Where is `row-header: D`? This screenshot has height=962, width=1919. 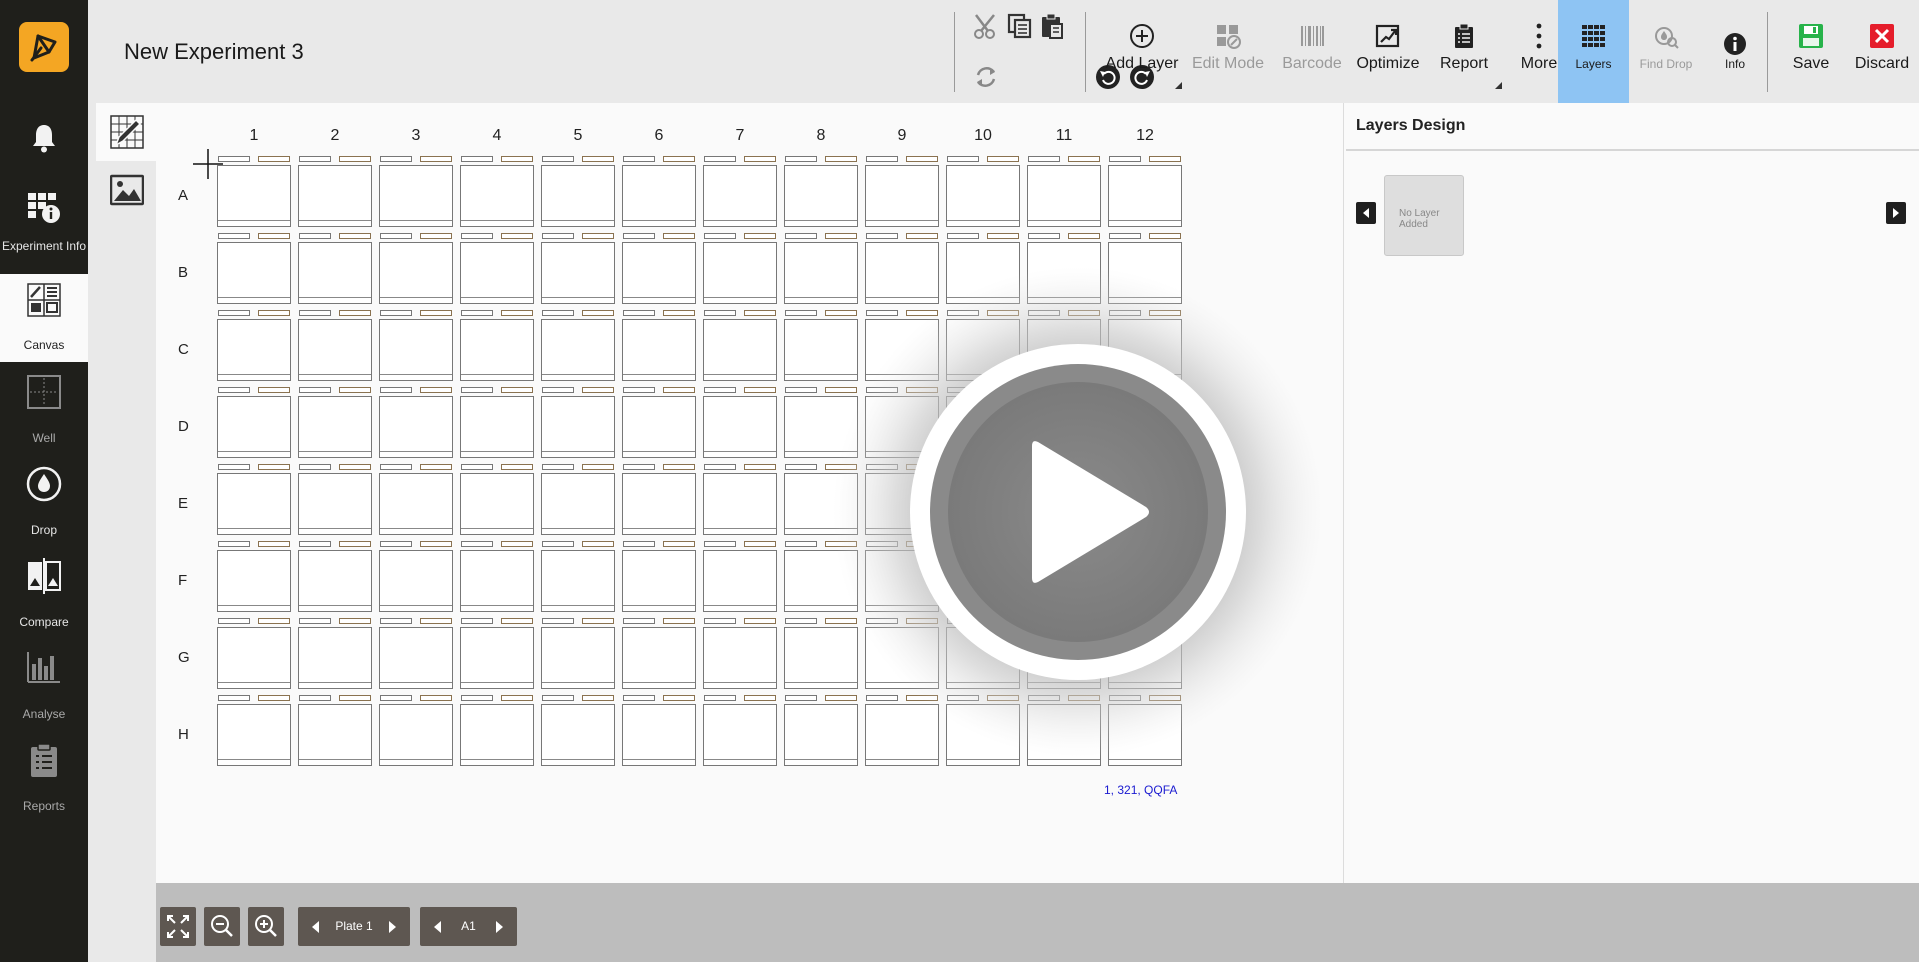
row-header: D is located at coordinates (183, 426).